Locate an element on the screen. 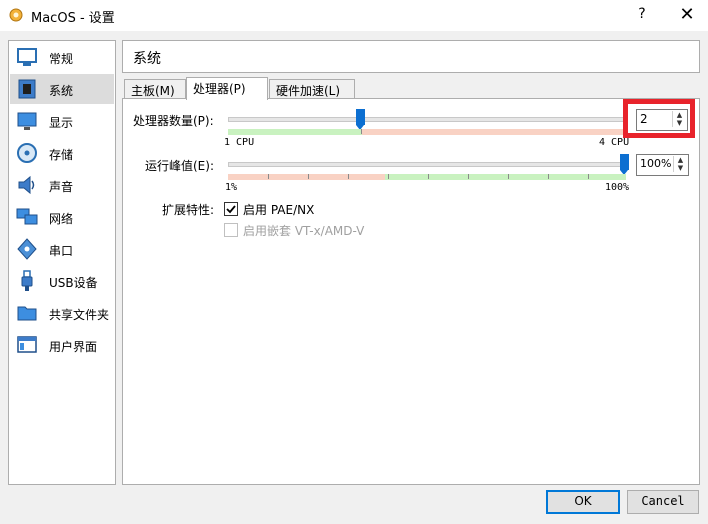 Image resolution: width=708 pixels, height=524 pixels. sidebar-item-storage: 存储 is located at coordinates (62, 153).